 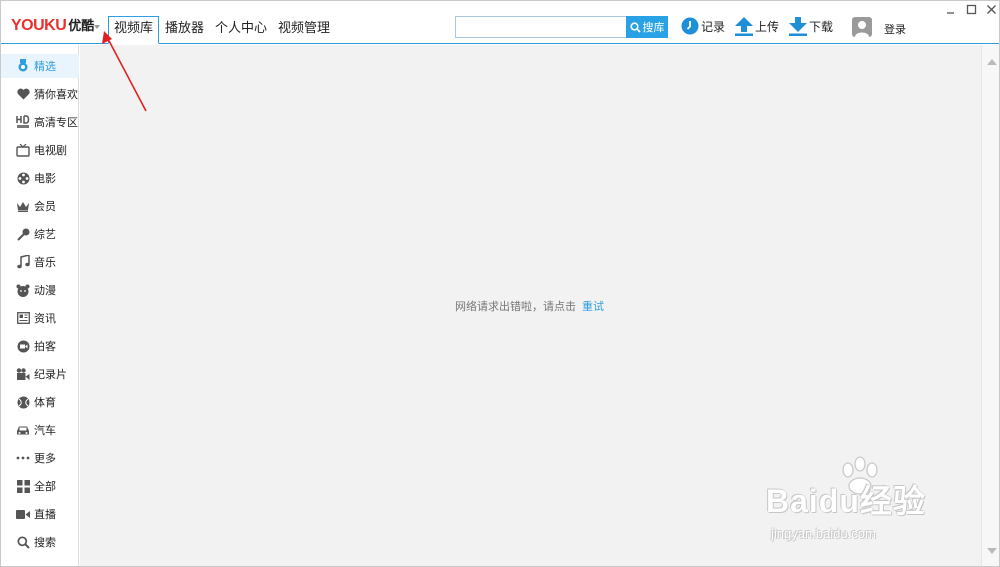 I want to click on sidebar-item-hd-zone: 高清专区, so click(x=40, y=122).